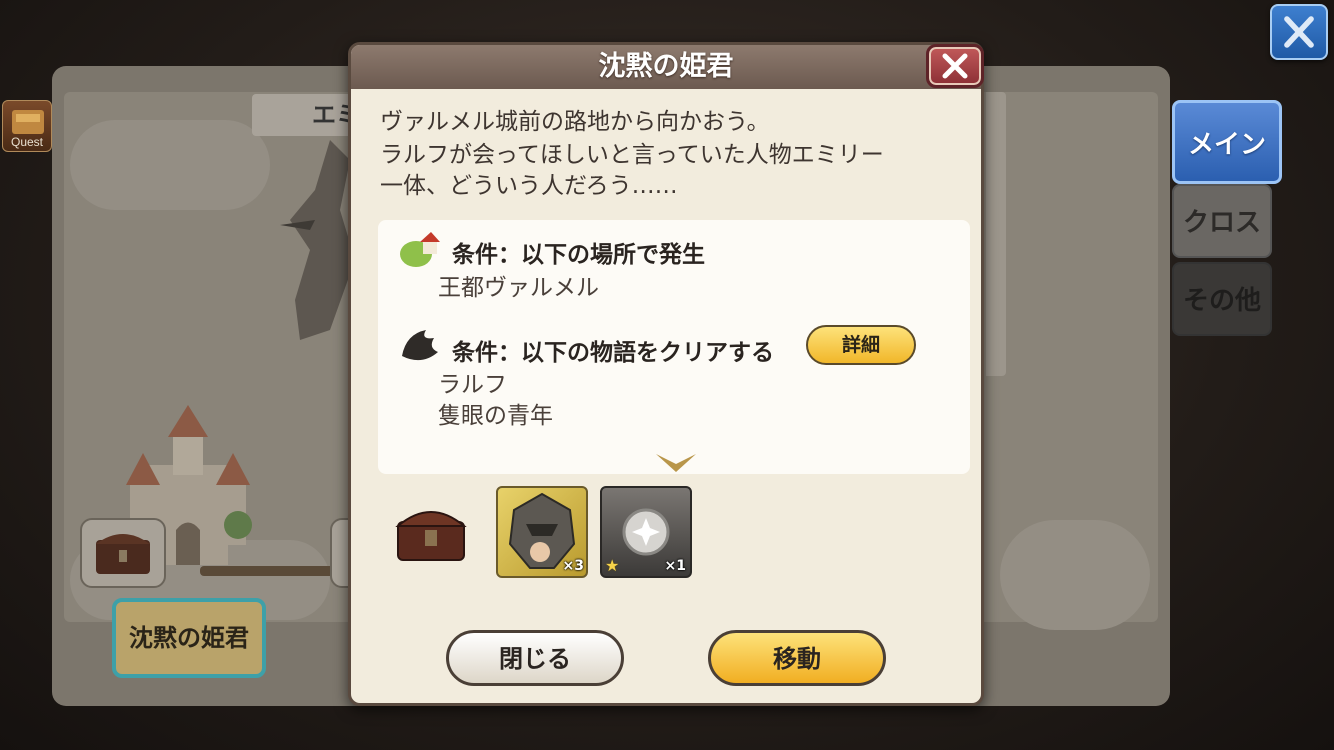 The height and width of the screenshot is (750, 1334). I want to click on map-path, so click(270, 571).